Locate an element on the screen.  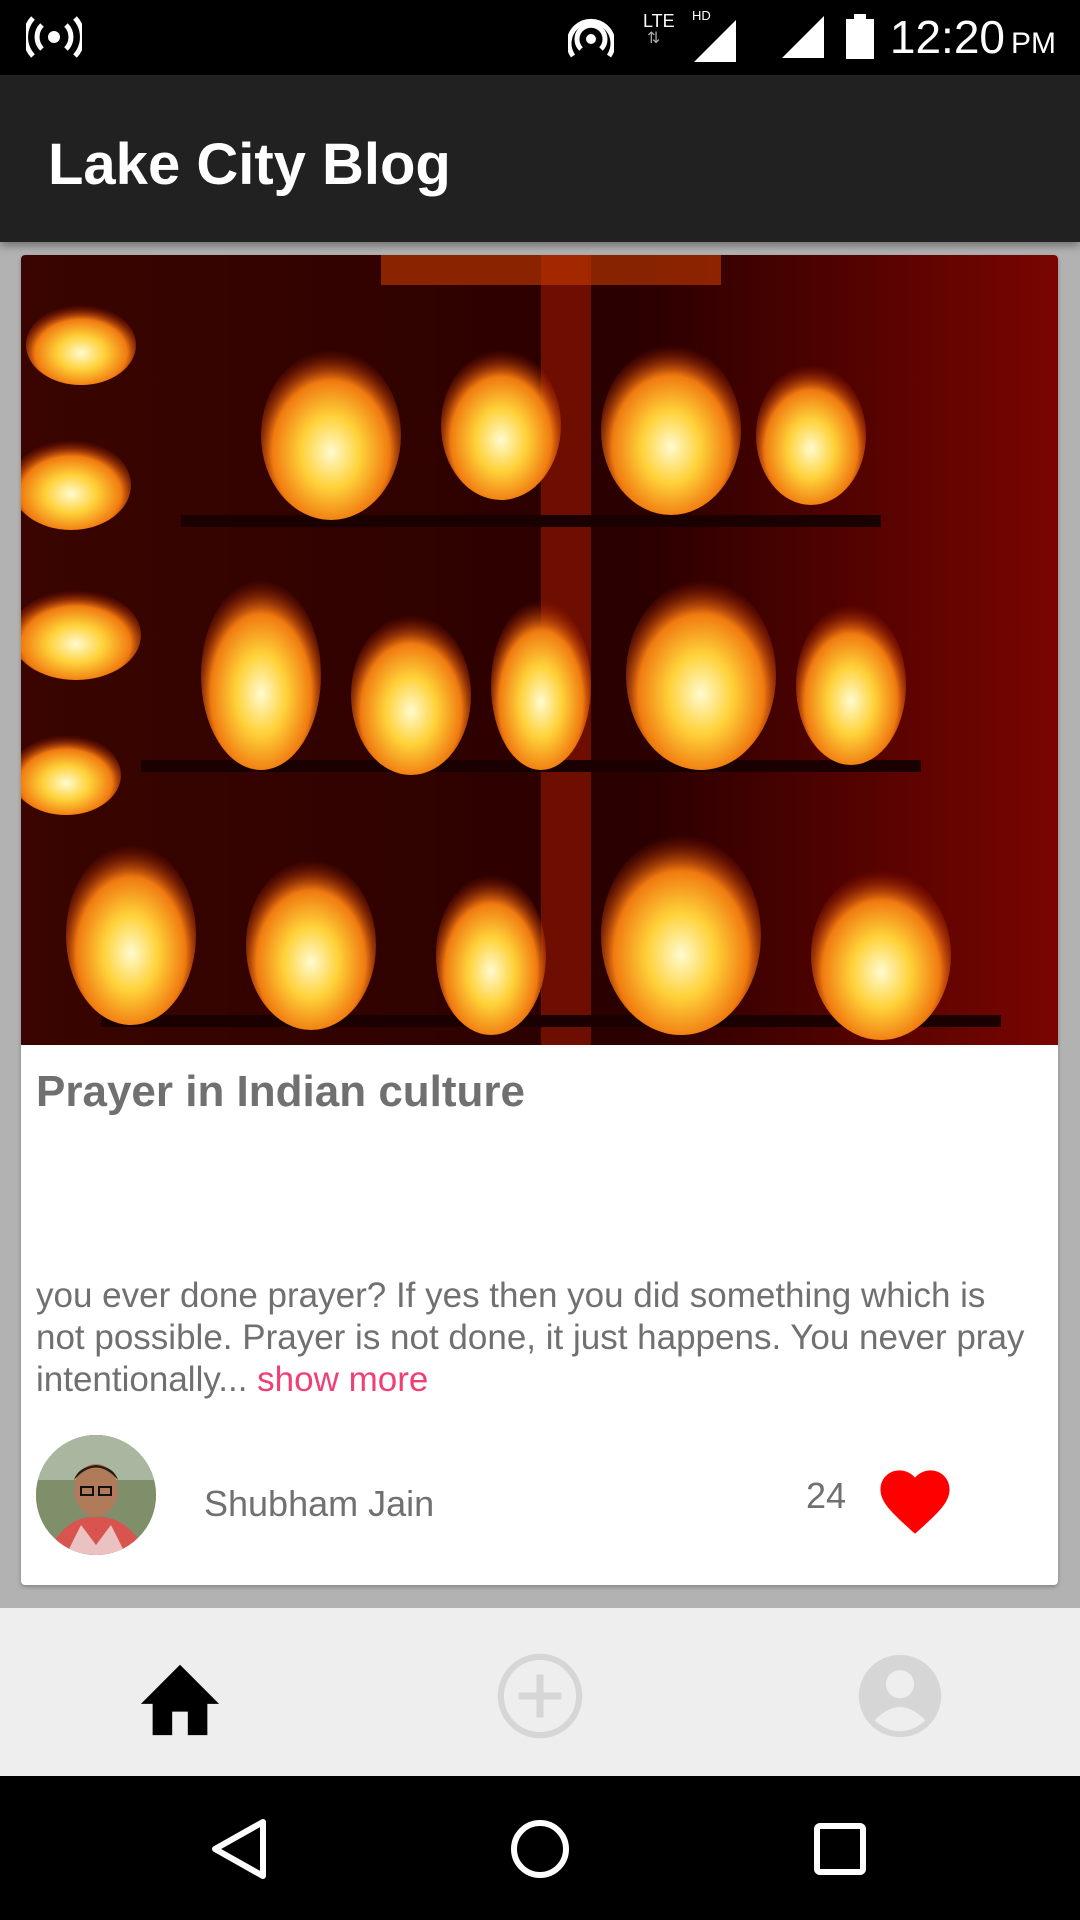
lte-label: LTE is located at coordinates (659, 21).